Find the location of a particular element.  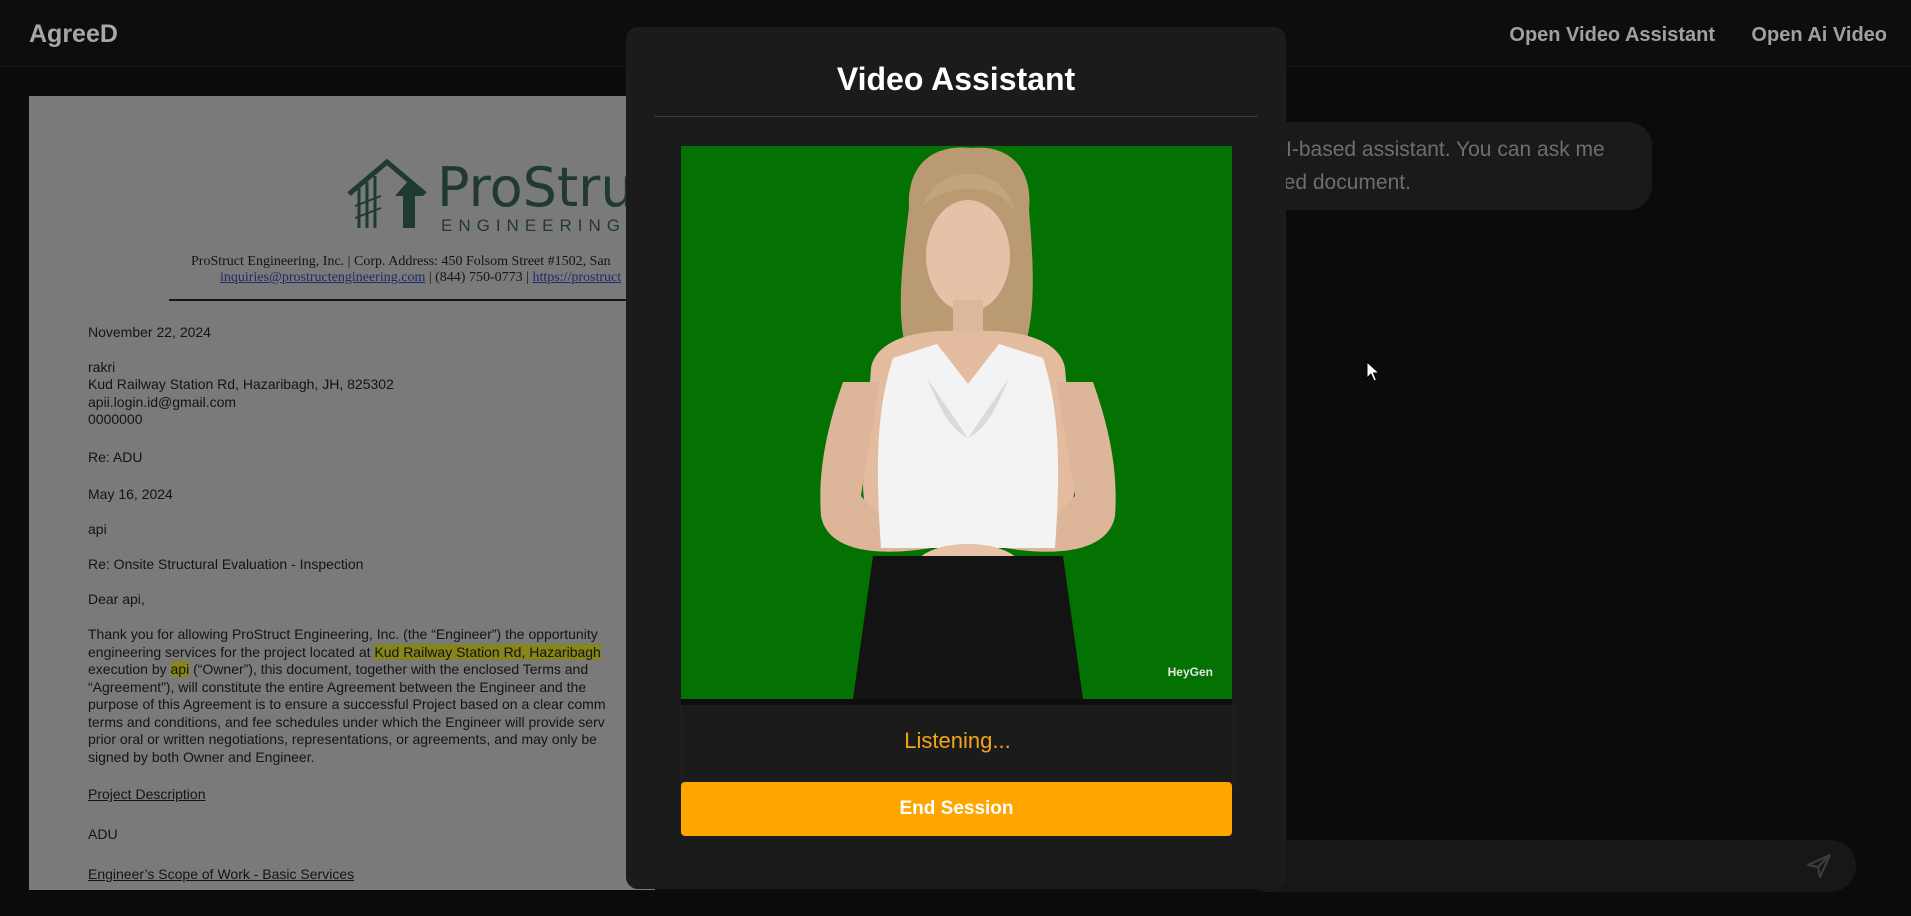

logo-name: ProStruct is located at coordinates (546, 187).